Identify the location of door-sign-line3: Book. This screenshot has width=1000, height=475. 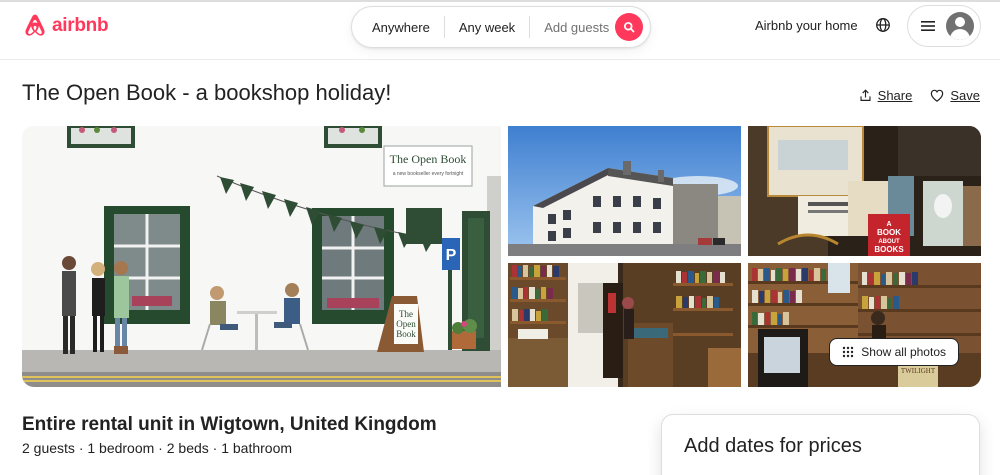
(406, 334).